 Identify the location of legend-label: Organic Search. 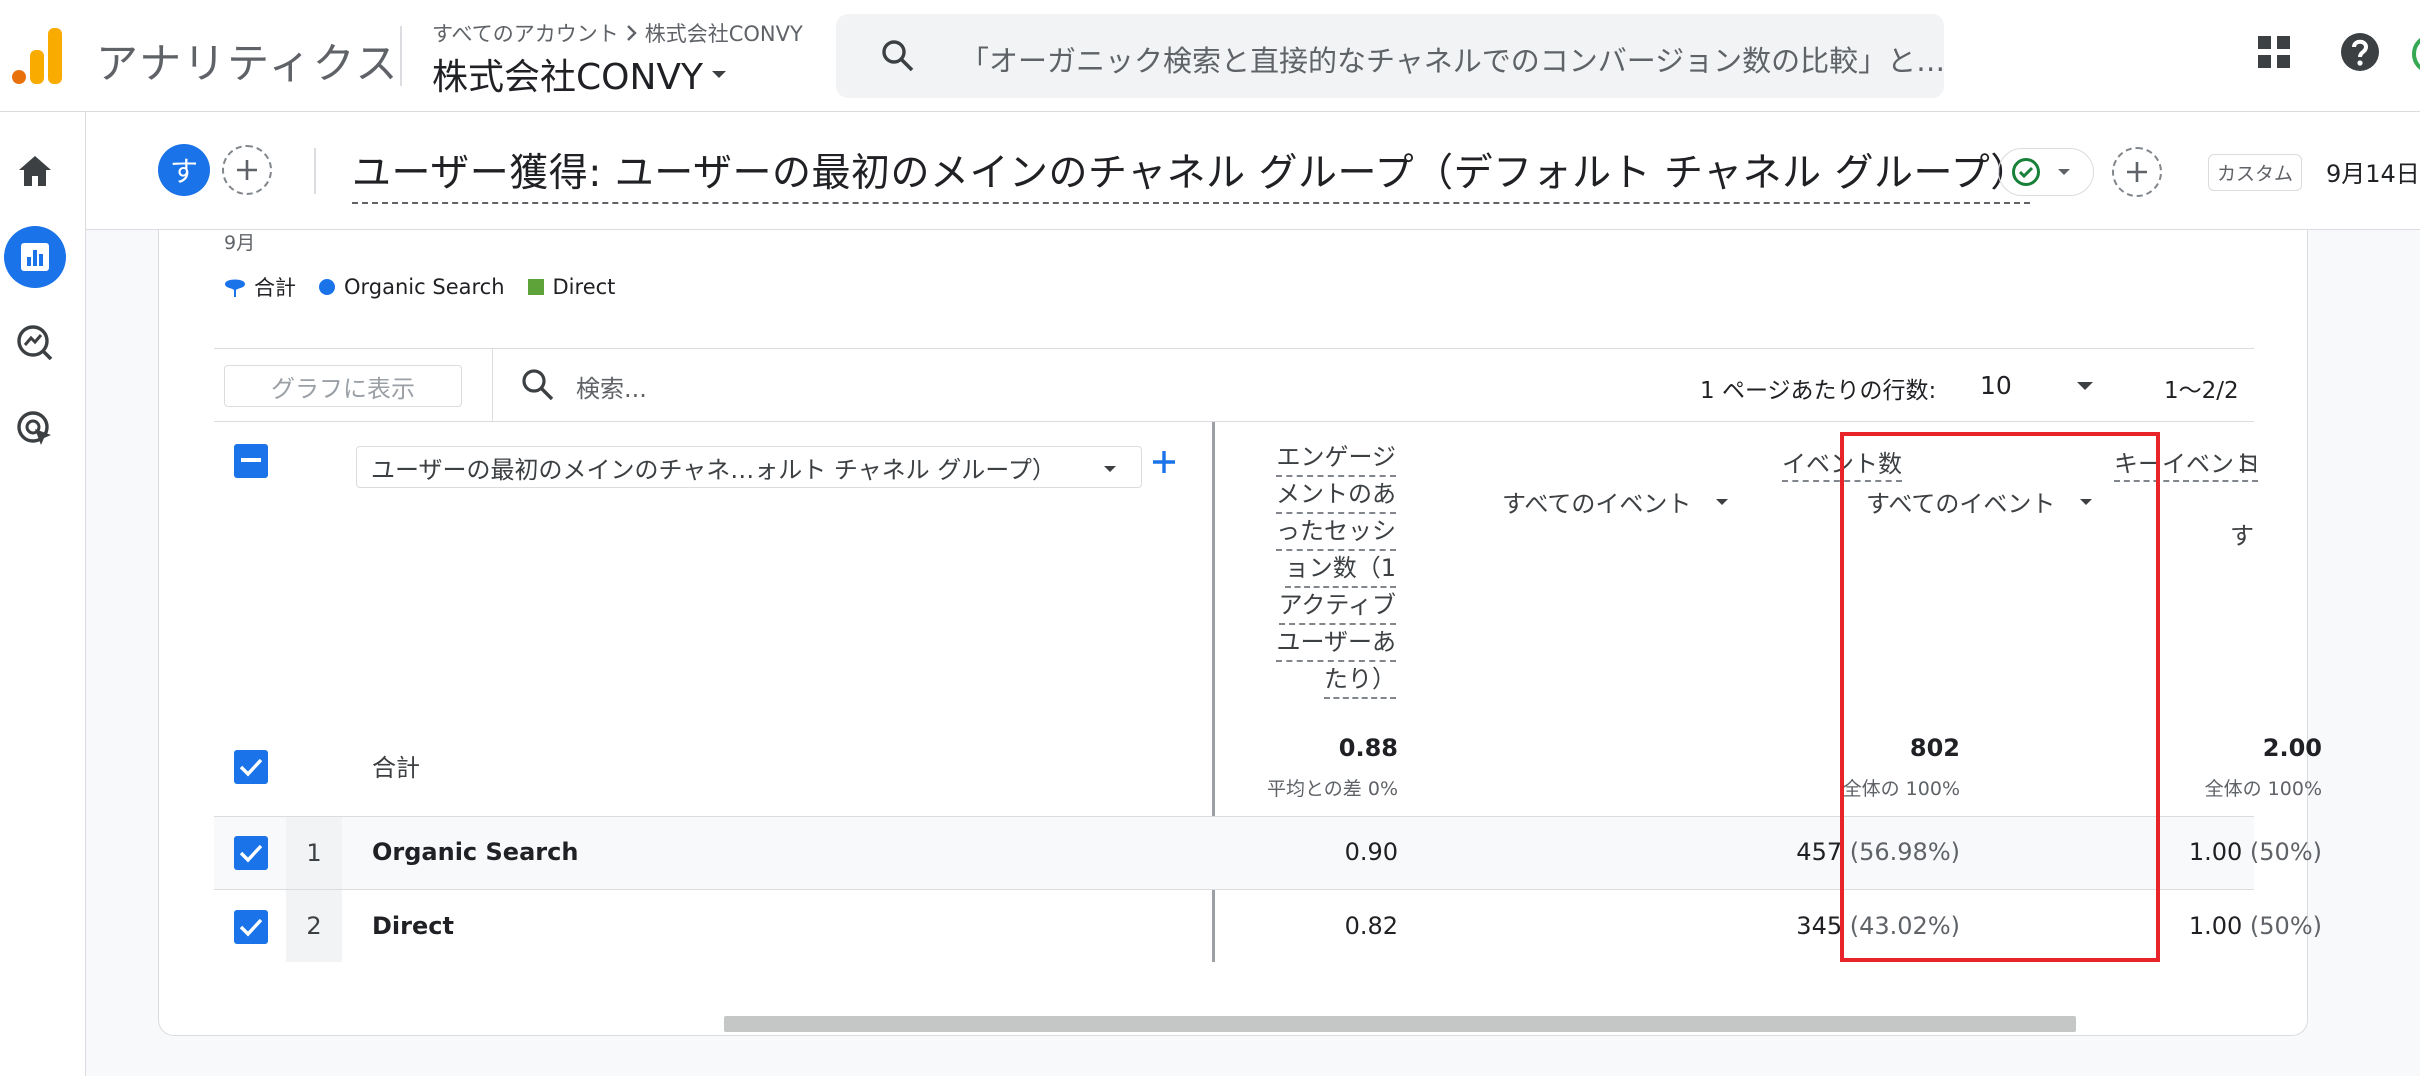
(424, 287).